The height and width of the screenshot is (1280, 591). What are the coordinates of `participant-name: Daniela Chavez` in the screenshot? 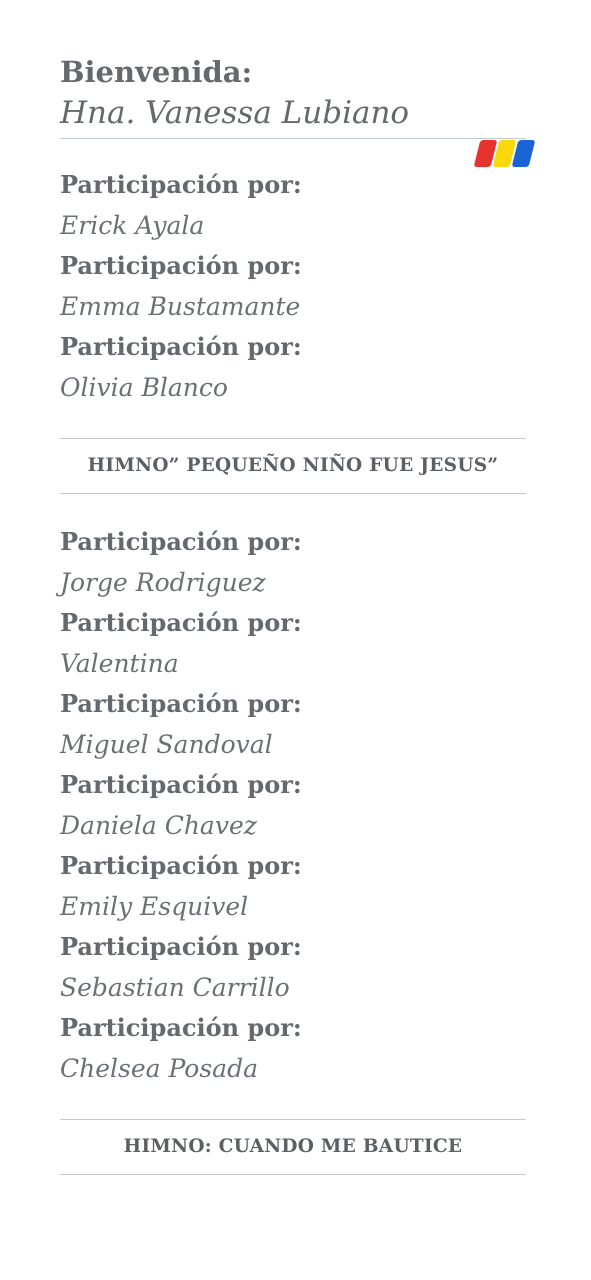 It's located at (158, 825).